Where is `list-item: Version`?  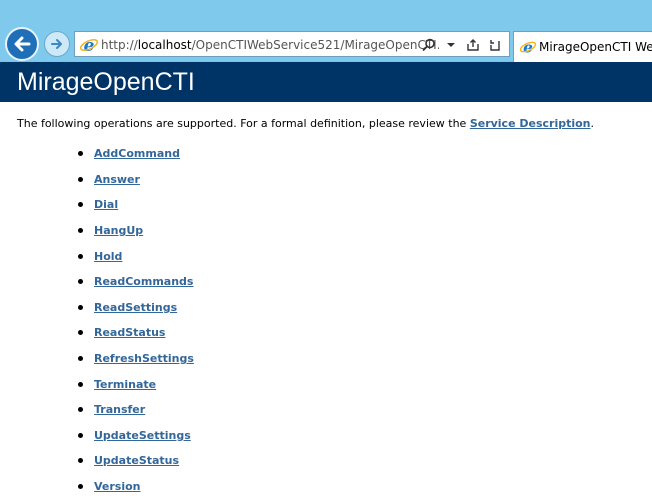
list-item: Version is located at coordinates (135, 487).